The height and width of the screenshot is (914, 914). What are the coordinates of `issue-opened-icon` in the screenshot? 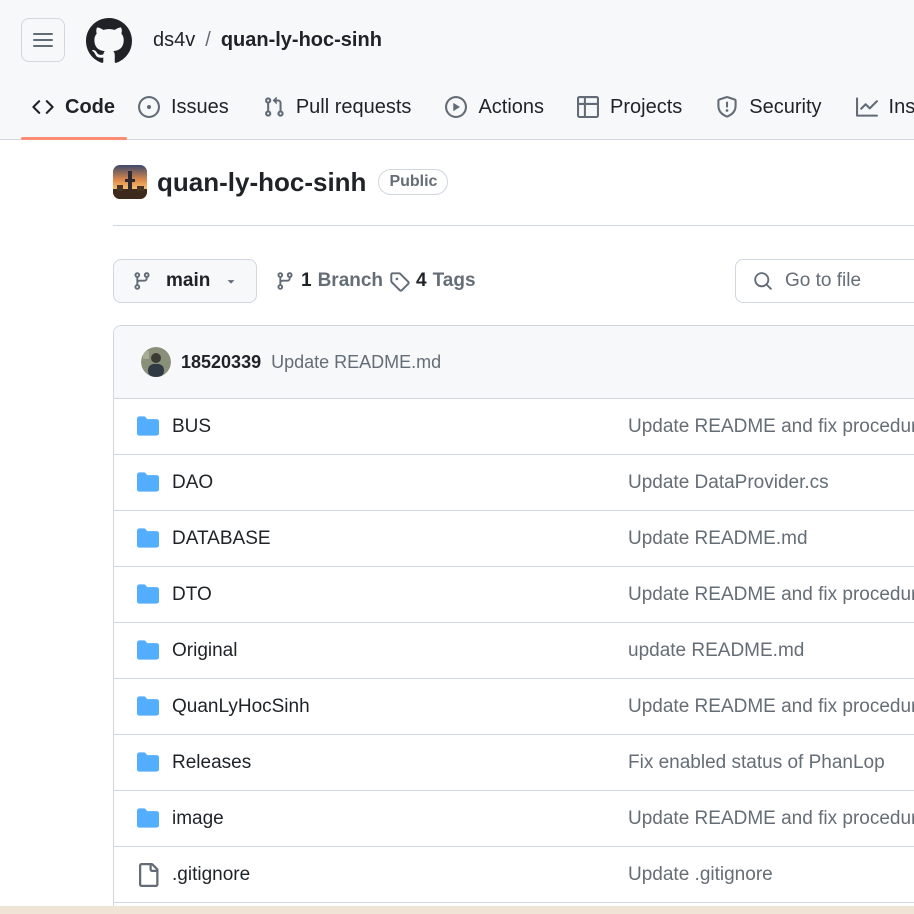 It's located at (149, 107).